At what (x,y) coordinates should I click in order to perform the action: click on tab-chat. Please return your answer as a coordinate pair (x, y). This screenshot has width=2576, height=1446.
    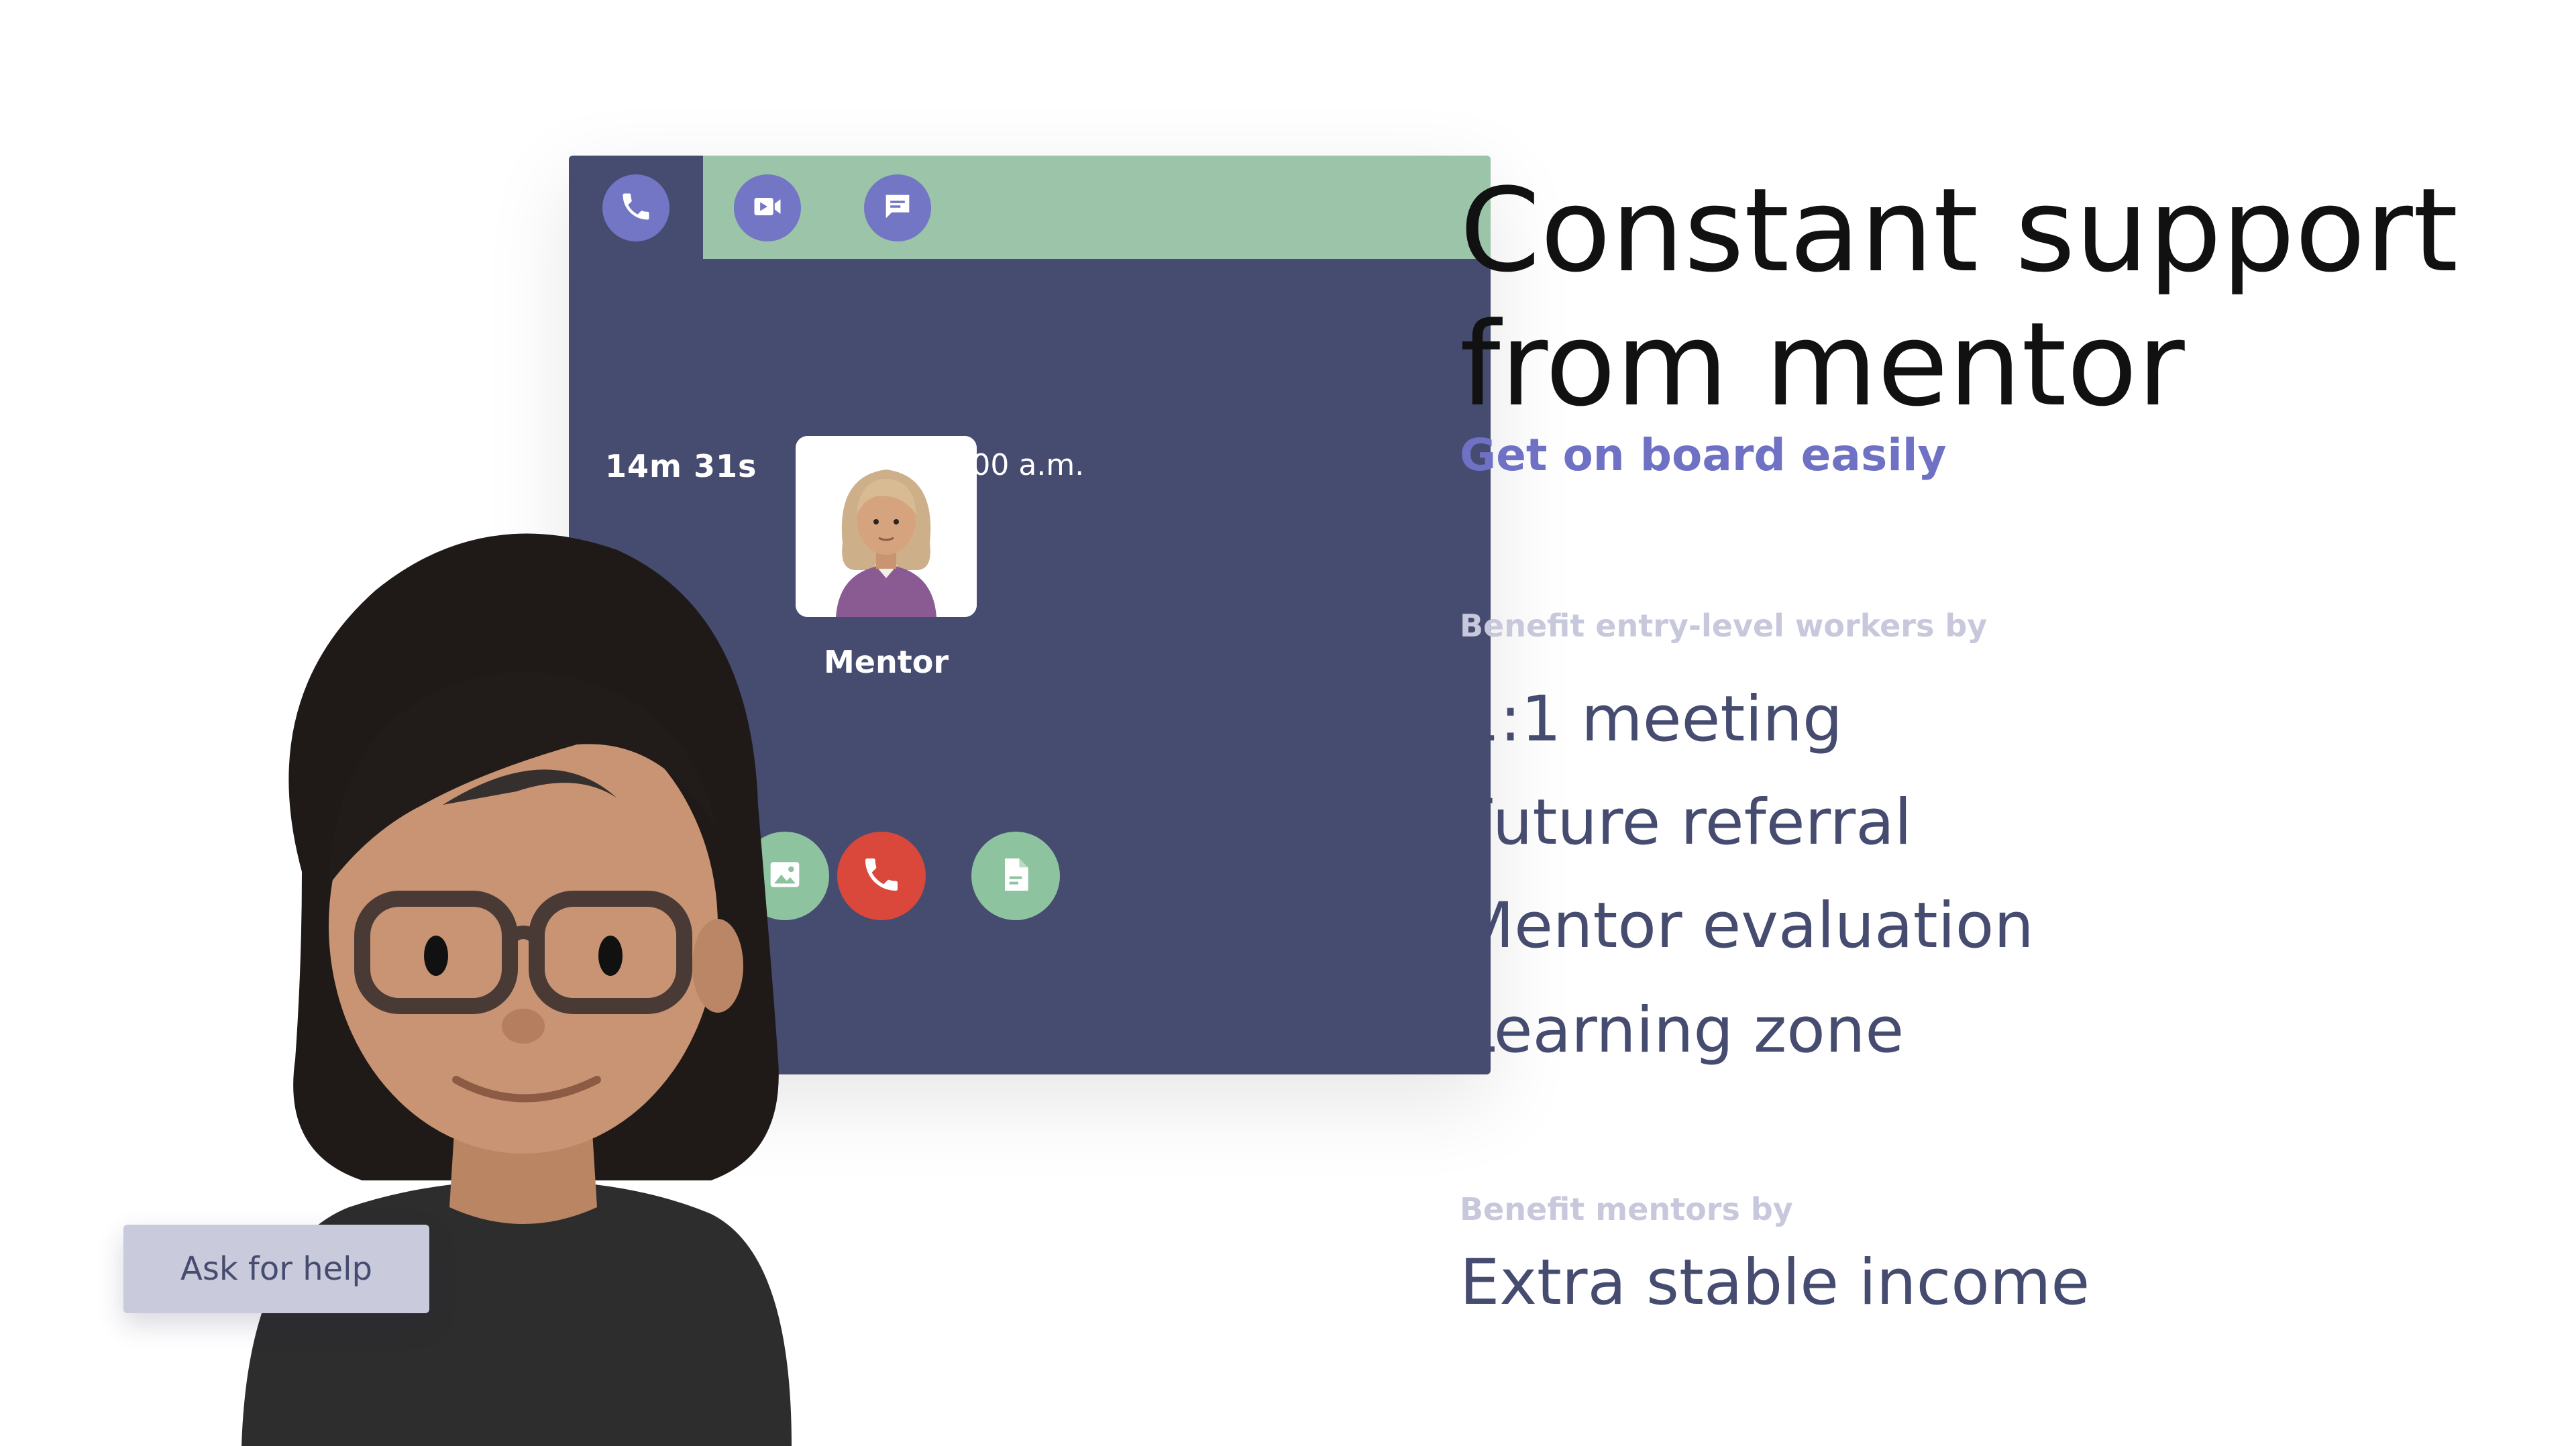
    Looking at the image, I should click on (897, 207).